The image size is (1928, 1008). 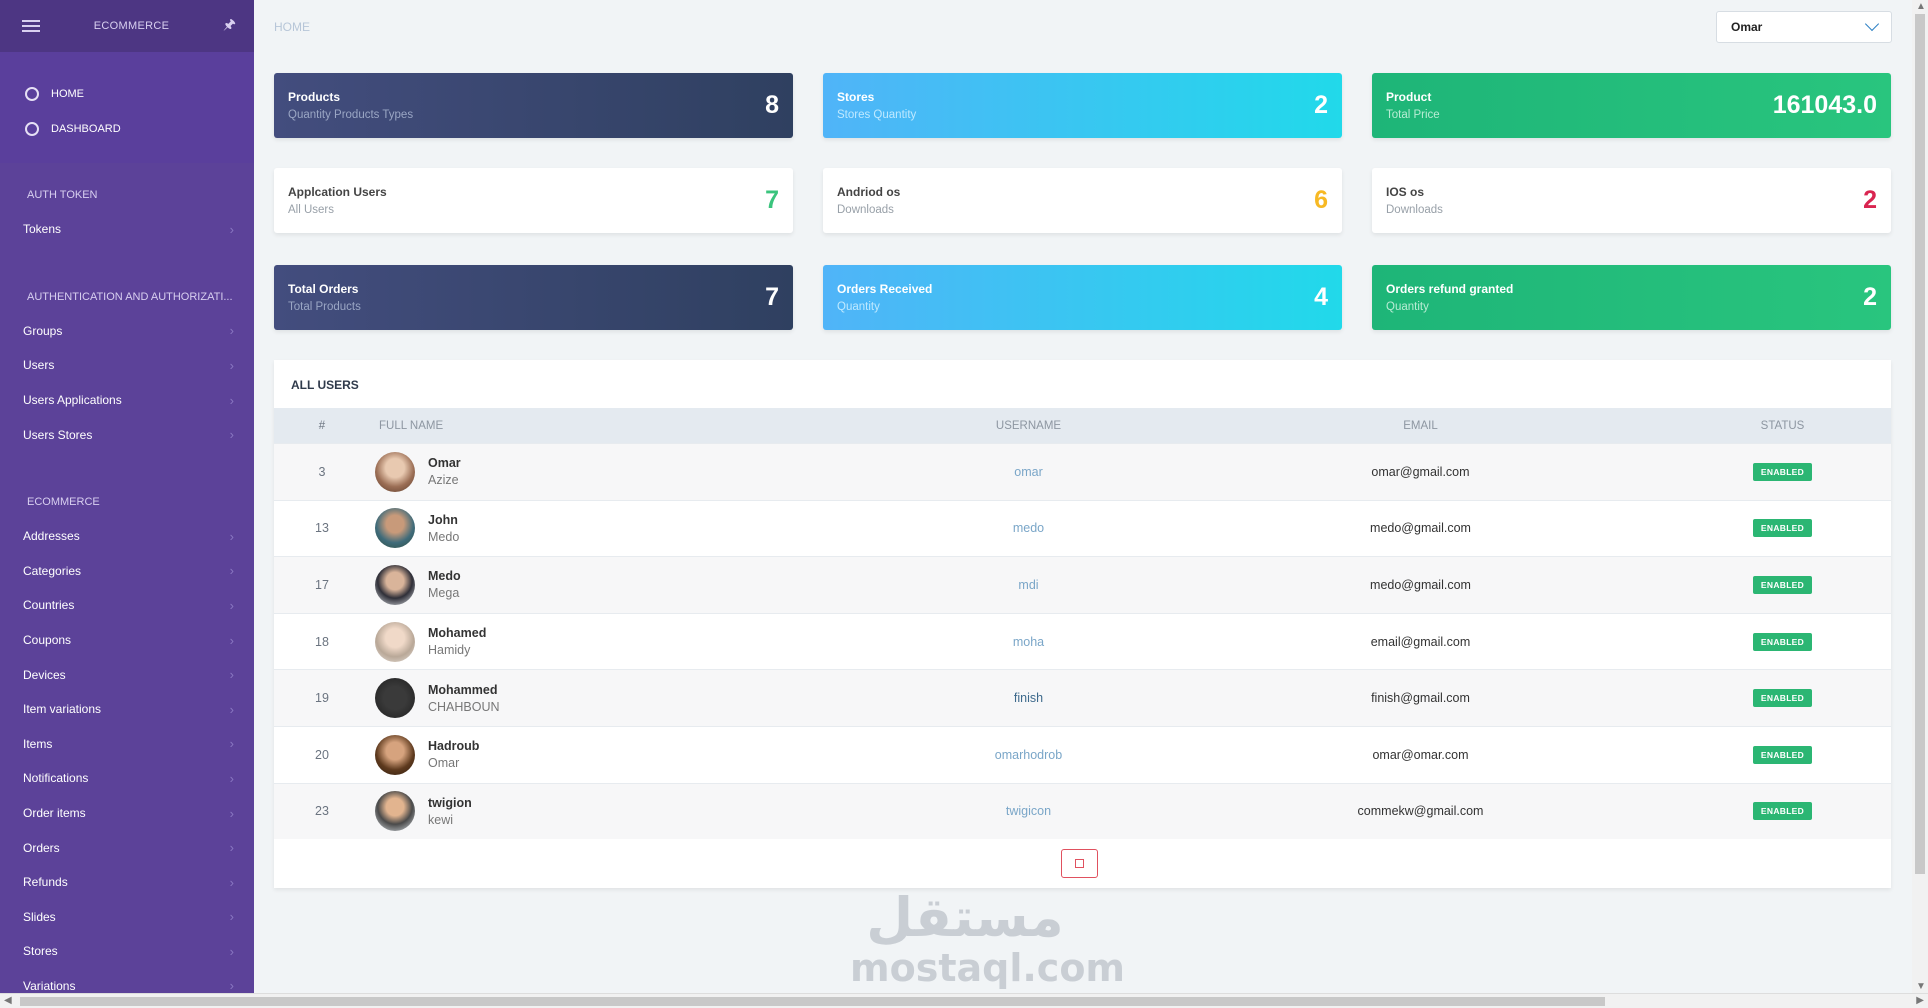 What do you see at coordinates (127, 229) in the screenshot?
I see `sidebar-item-tokens: Tokens ›` at bounding box center [127, 229].